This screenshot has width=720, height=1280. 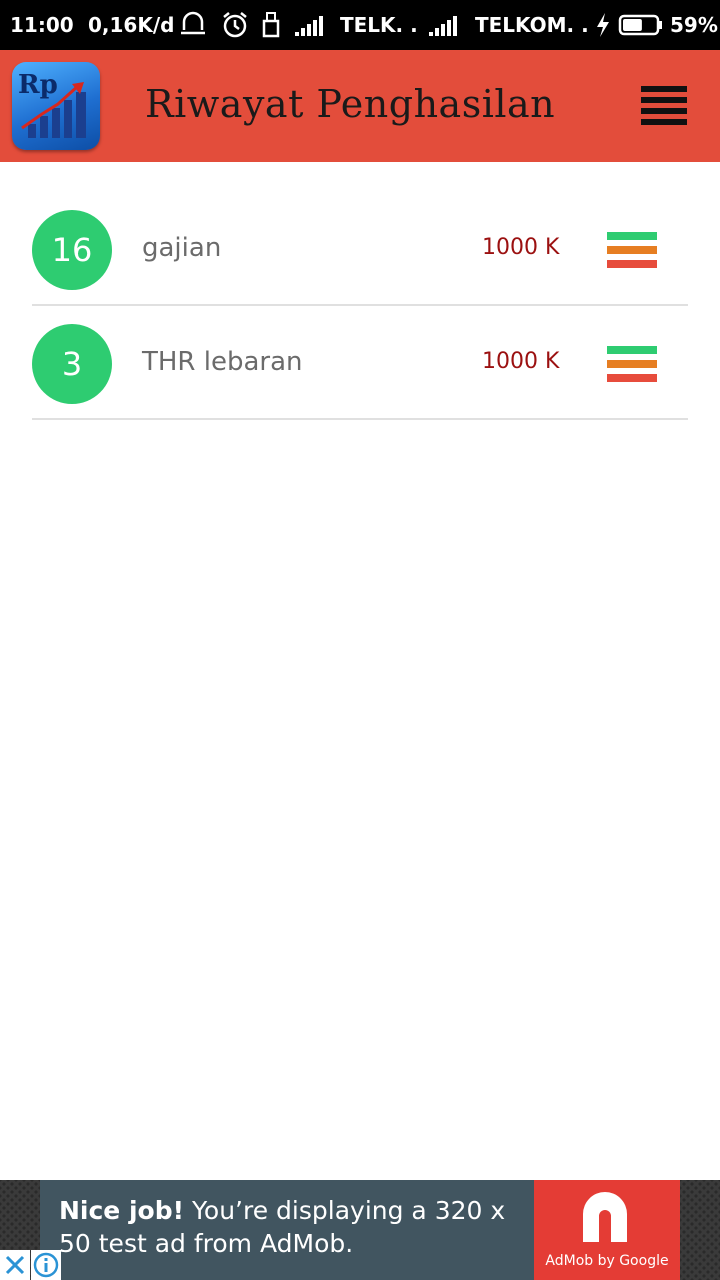 I want to click on status-bar: 11:00 0,16K/d TELK. . TELKOM. . 59%, so click(x=360, y=25).